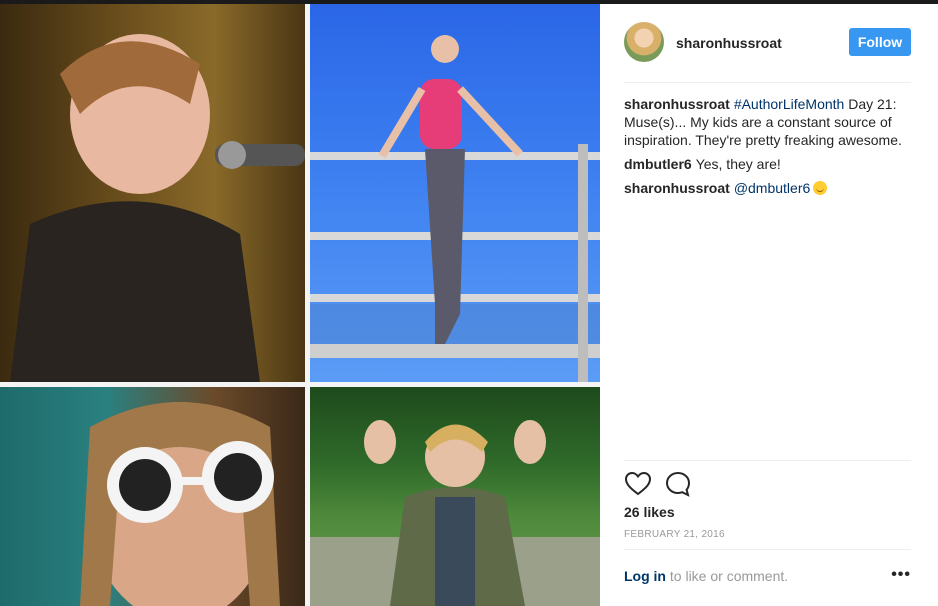  Describe the element at coordinates (678, 484) in the screenshot. I see `comment-icon` at that location.